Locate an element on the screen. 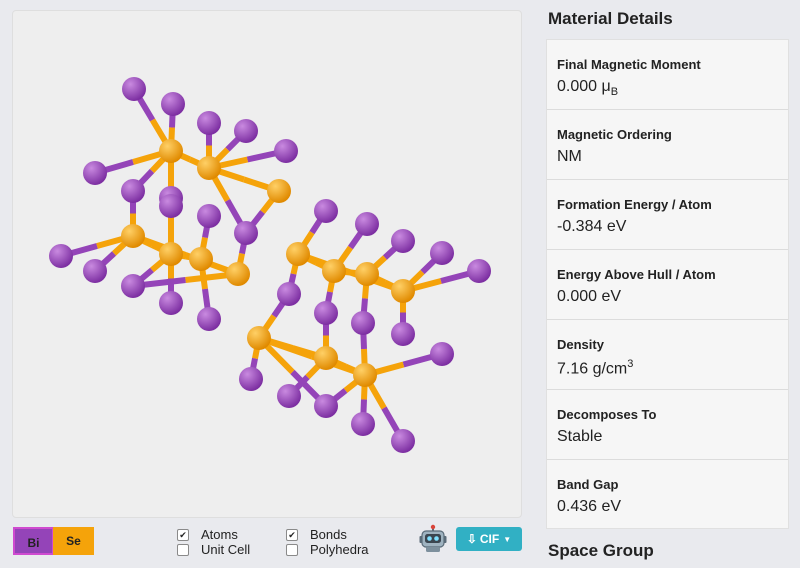 The width and height of the screenshot is (800, 568). atoms-option: ✔ Atoms is located at coordinates (207, 534).